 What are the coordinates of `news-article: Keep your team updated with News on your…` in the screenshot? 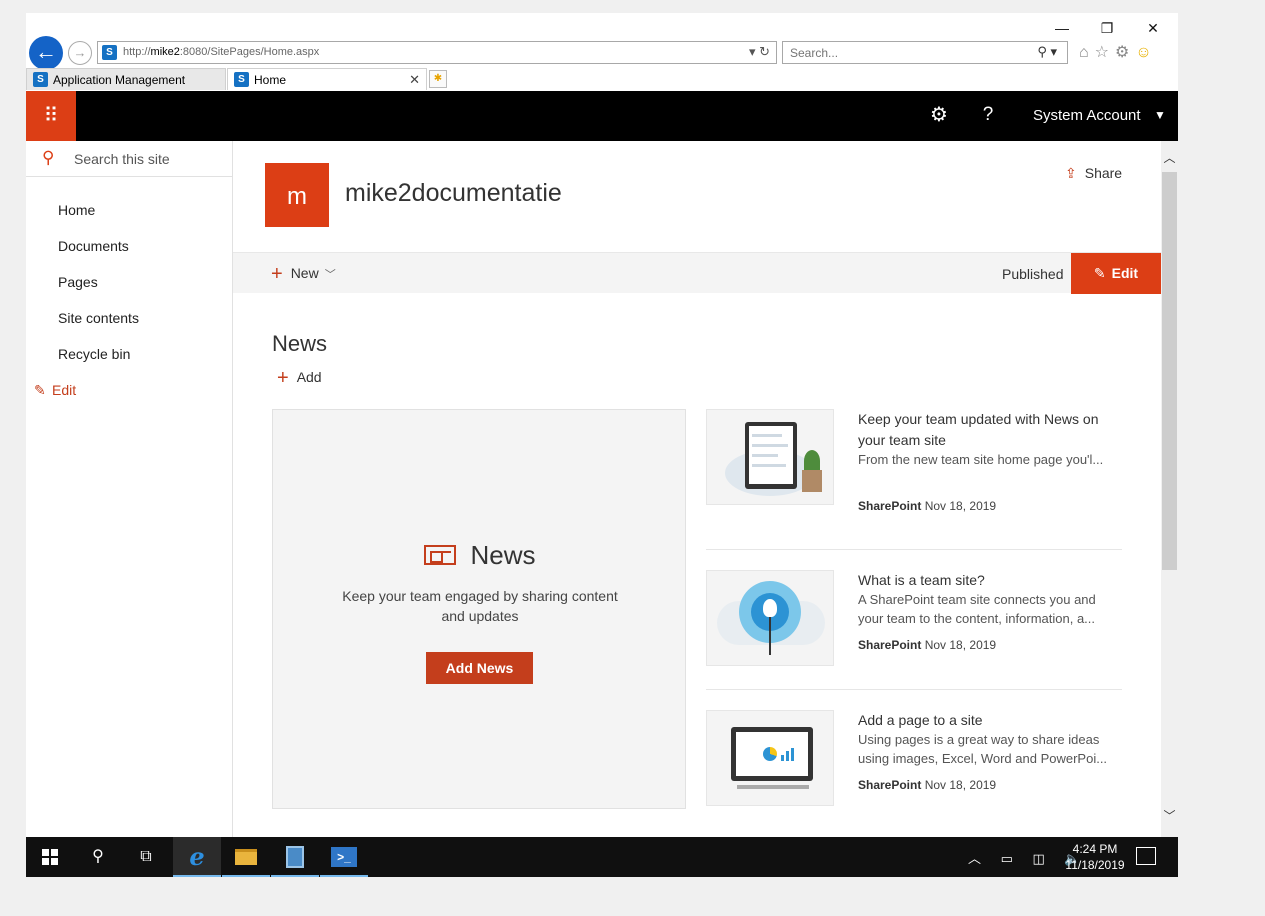 It's located at (914, 469).